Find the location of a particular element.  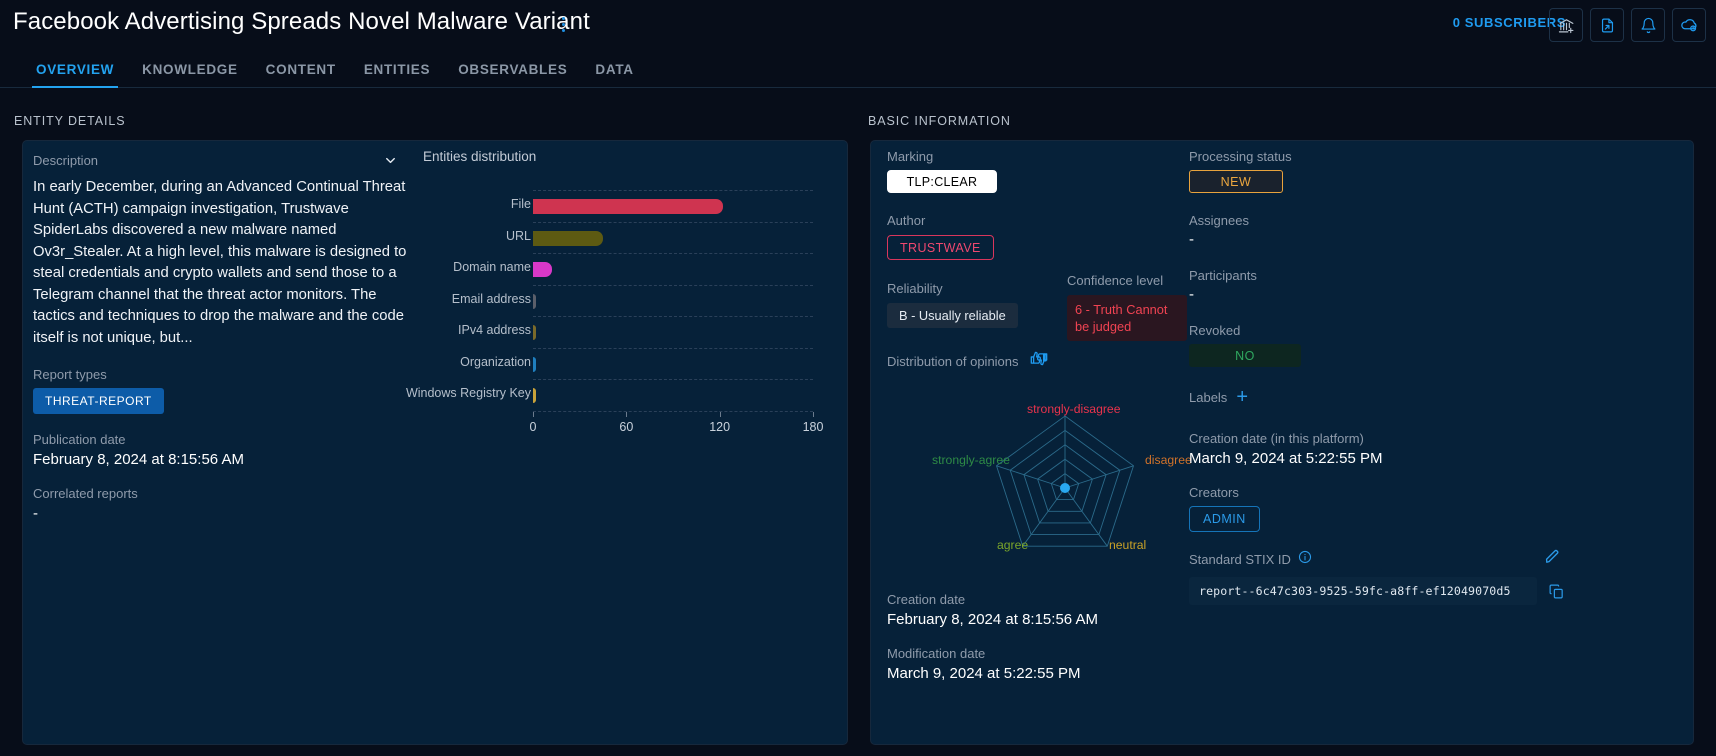

notifications-button is located at coordinates (1648, 25).